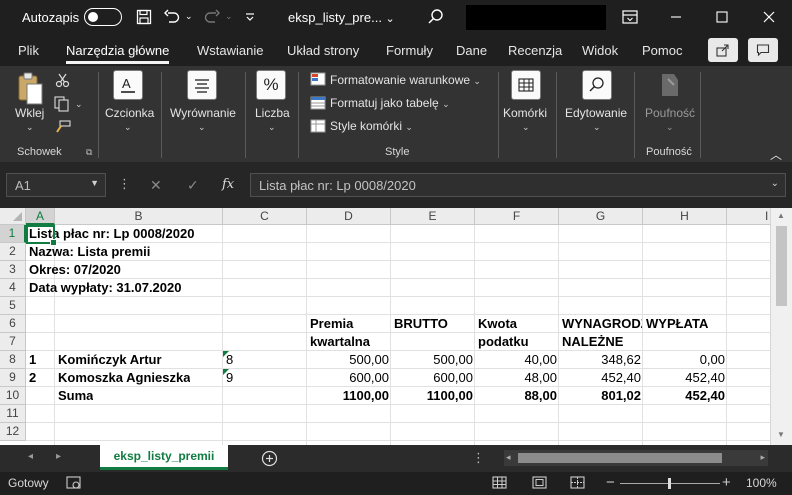 The width and height of the screenshot is (792, 495). What do you see at coordinates (105, 288) in the screenshot?
I see `cell-a4: Data wypłaty: 31.07.2020` at bounding box center [105, 288].